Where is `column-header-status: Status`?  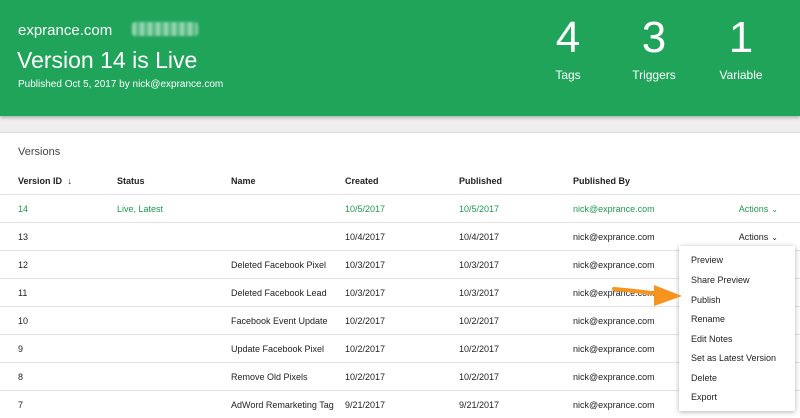
column-header-status: Status is located at coordinates (131, 181).